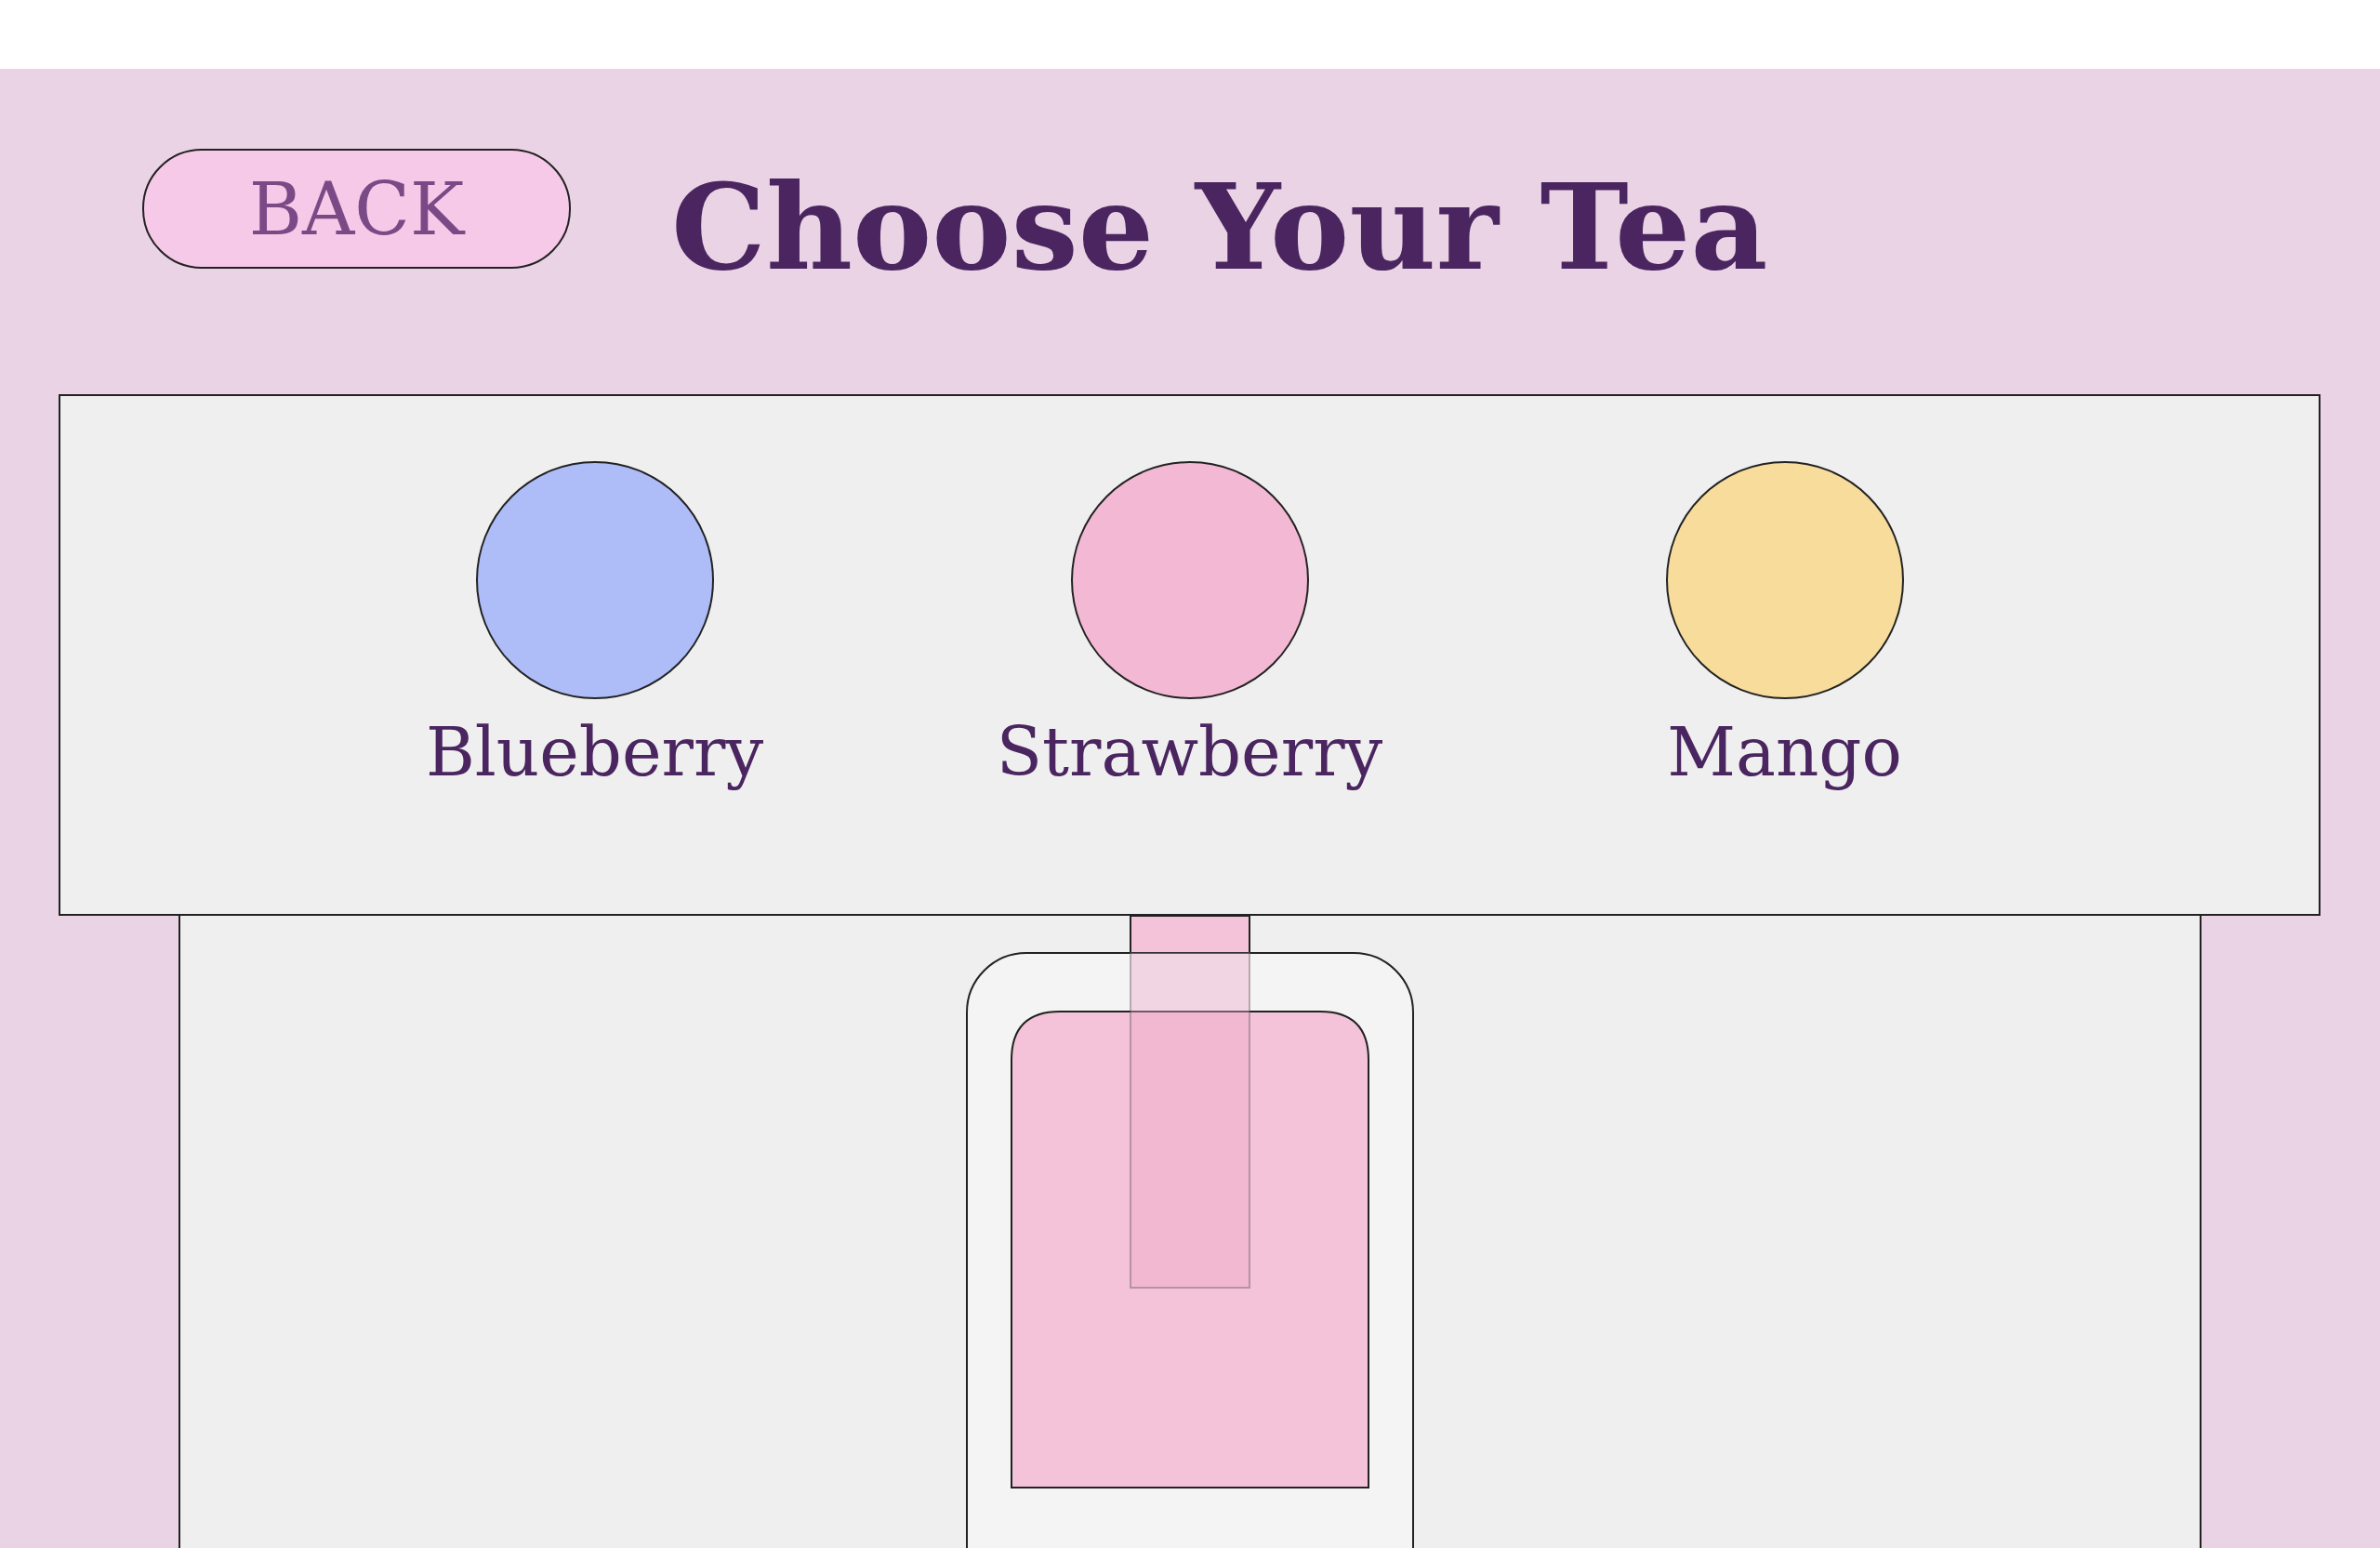 Image resolution: width=2380 pixels, height=1548 pixels. Describe the element at coordinates (594, 753) in the screenshot. I see `flavor-label: Blueberry` at that location.